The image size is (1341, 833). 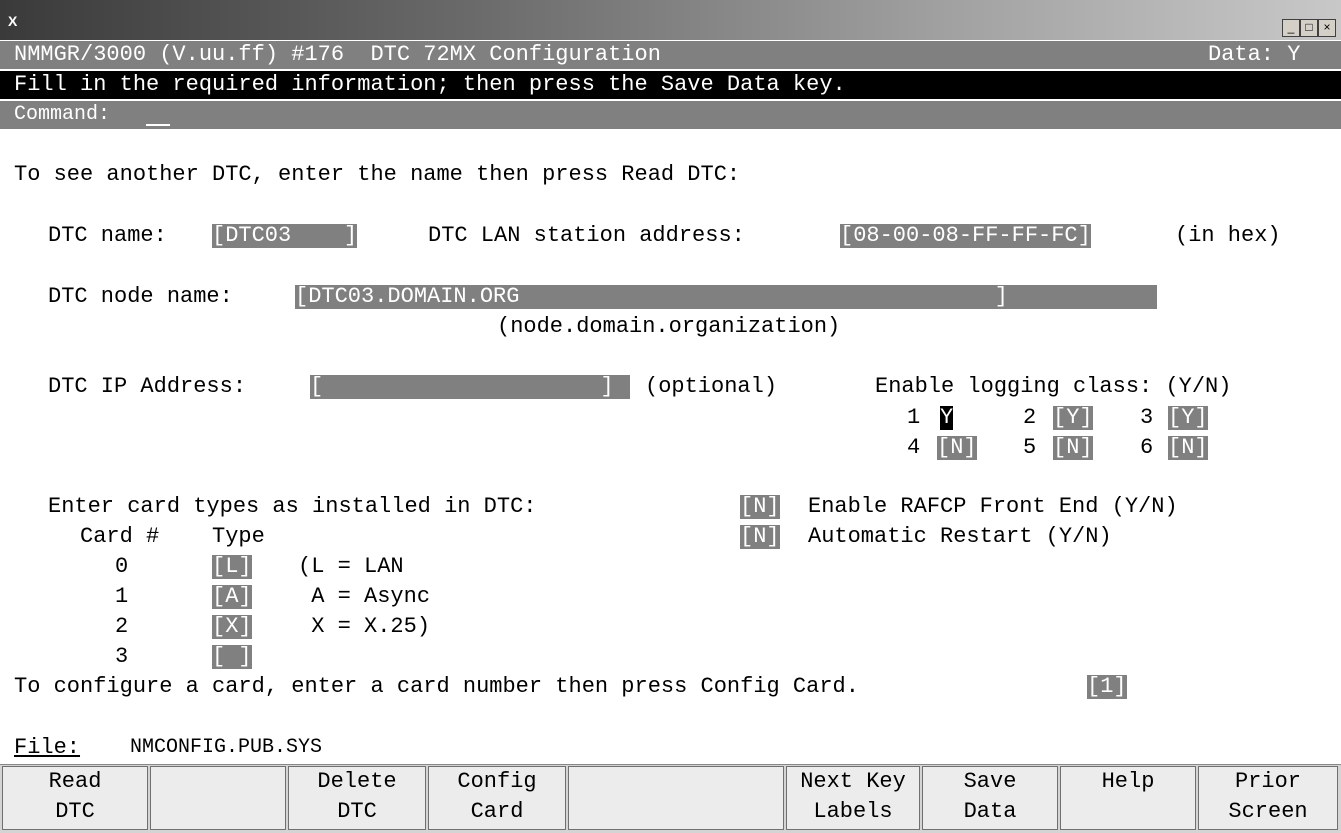 What do you see at coordinates (726, 297) in the screenshot?
I see `node-name-field: [DTC03.DOMAIN.ORG ]` at bounding box center [726, 297].